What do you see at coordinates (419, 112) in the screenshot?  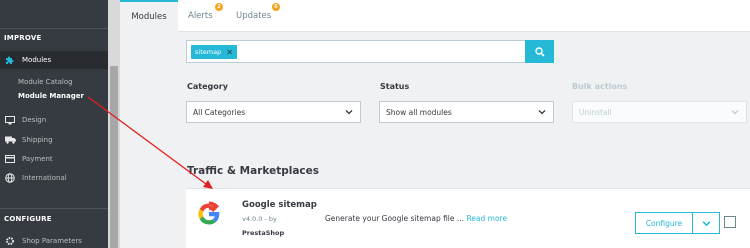 I see `status-value: Show all modules` at bounding box center [419, 112].